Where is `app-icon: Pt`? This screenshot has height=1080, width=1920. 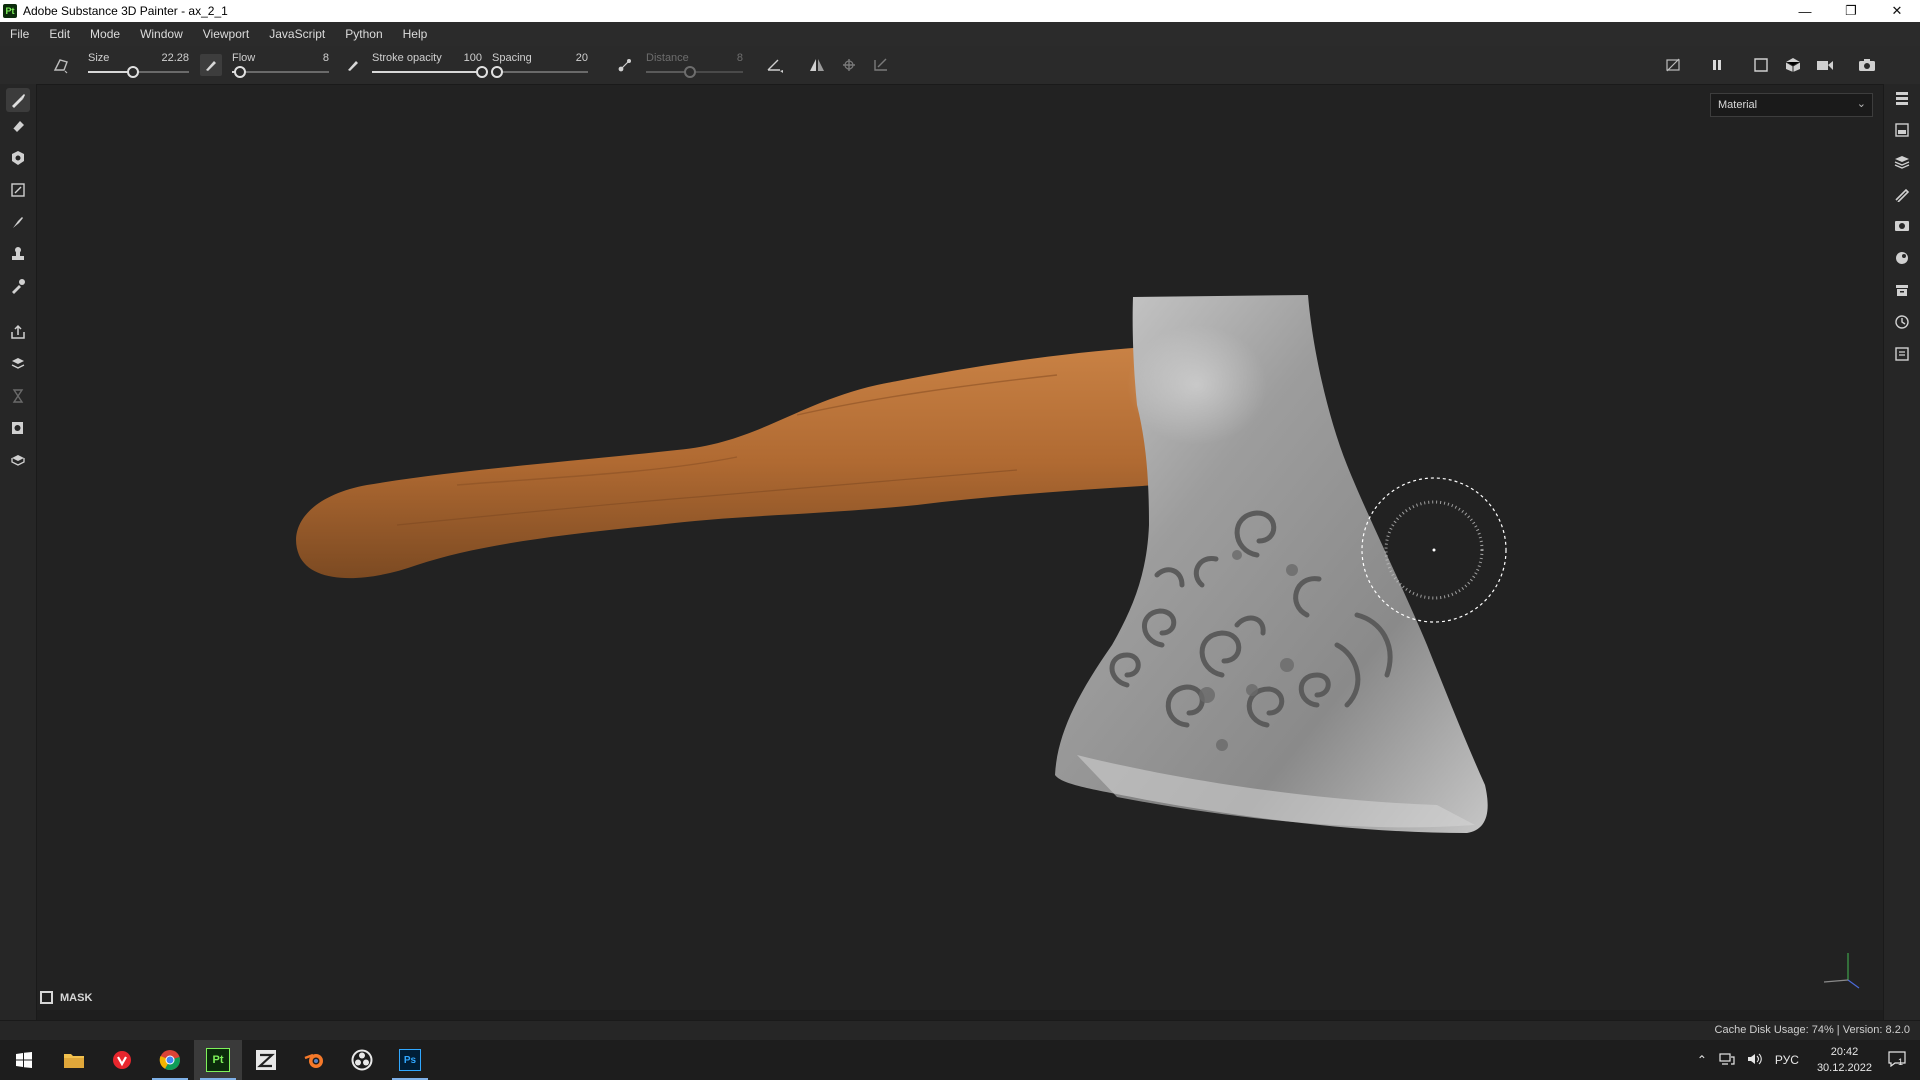 app-icon: Pt is located at coordinates (10, 11).